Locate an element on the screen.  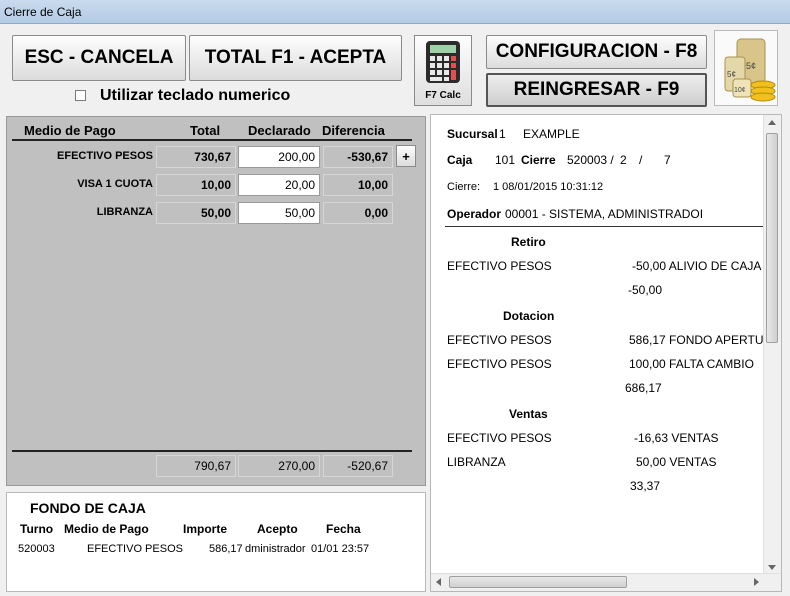
ventas-value-1: -16,63 VENTAS is located at coordinates (676, 438).